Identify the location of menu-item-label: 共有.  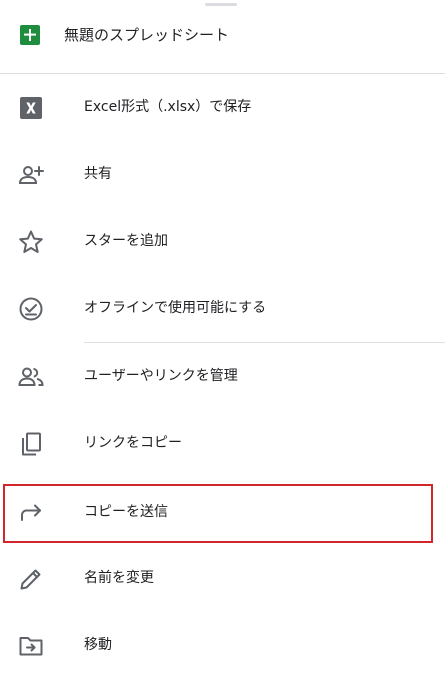
(98, 174).